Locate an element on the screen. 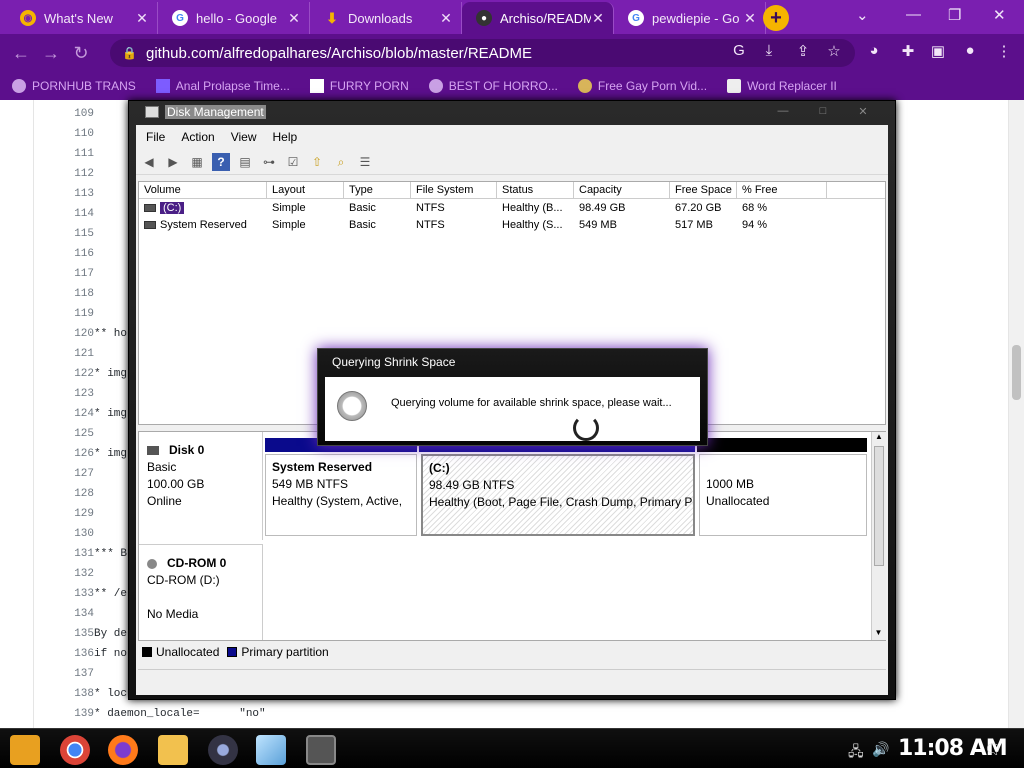  column-type: Type is located at coordinates (377, 190).